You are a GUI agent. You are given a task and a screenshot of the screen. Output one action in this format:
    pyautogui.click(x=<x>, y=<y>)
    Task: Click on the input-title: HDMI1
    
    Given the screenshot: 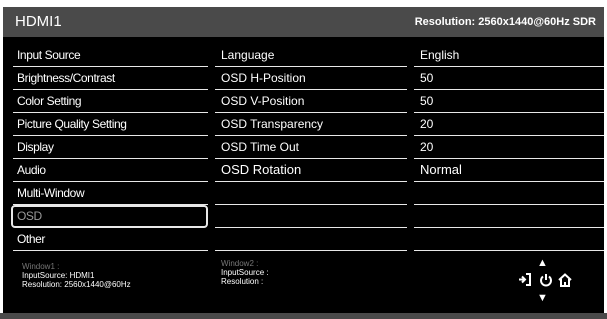 What is the action you would take?
    pyautogui.click(x=38, y=21)
    